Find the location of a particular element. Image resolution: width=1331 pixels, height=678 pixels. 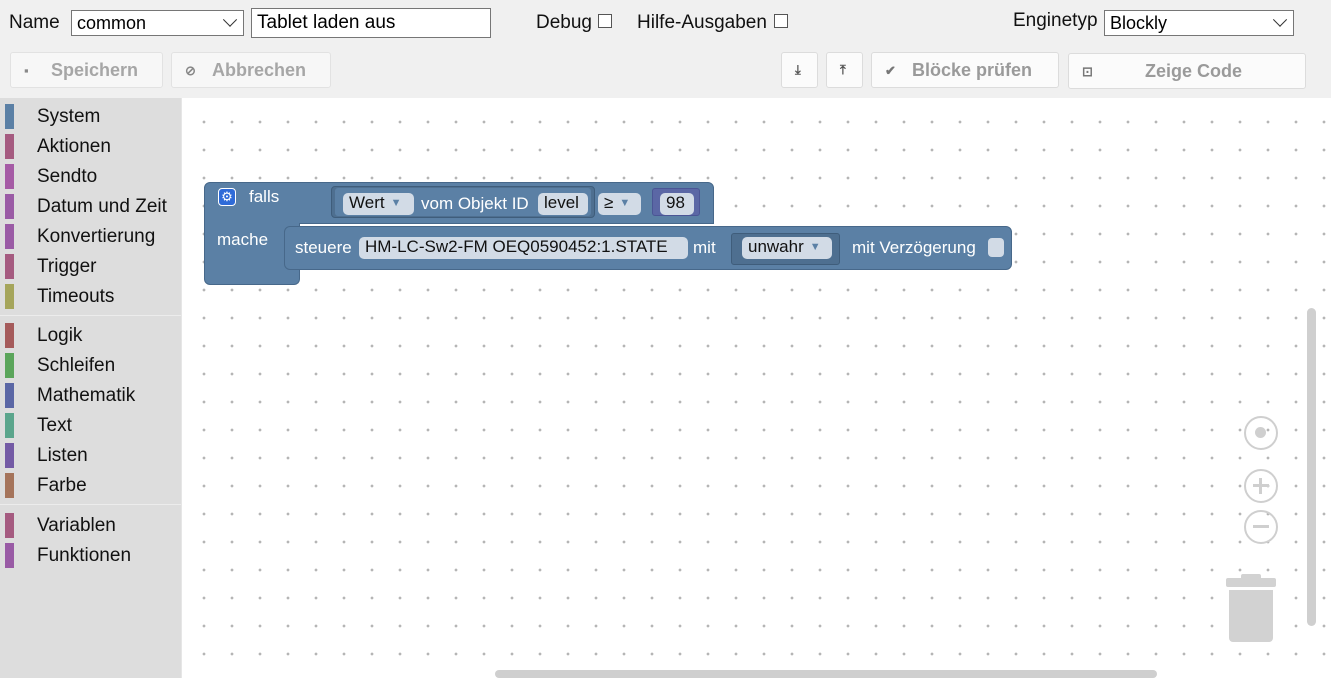

engine-select: Blockly is located at coordinates (1199, 23).